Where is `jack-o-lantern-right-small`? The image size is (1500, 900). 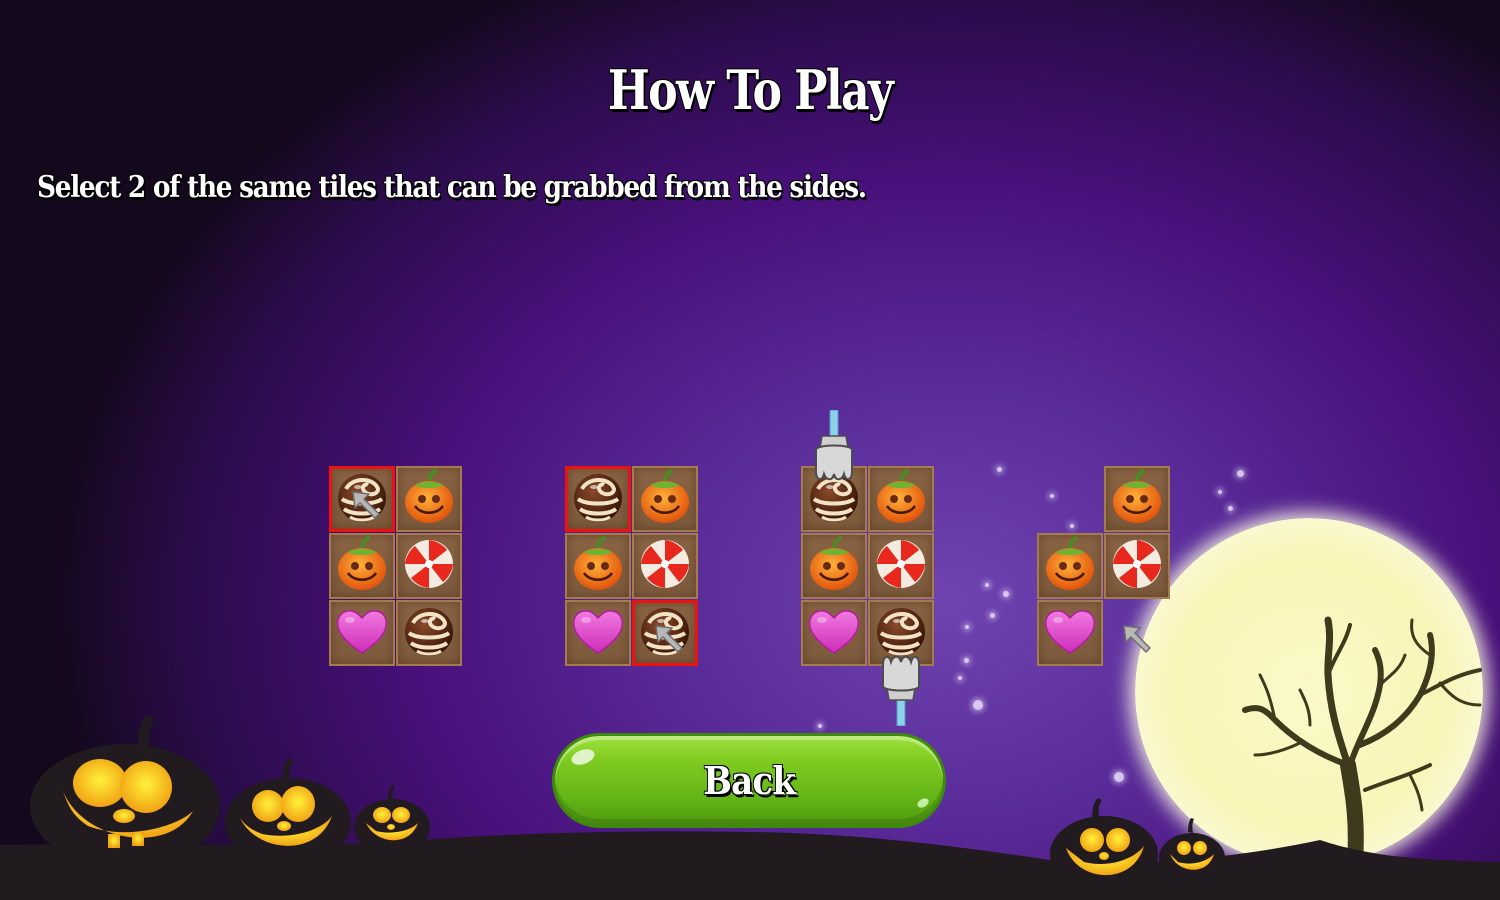
jack-o-lantern-right-small is located at coordinates (1192, 850).